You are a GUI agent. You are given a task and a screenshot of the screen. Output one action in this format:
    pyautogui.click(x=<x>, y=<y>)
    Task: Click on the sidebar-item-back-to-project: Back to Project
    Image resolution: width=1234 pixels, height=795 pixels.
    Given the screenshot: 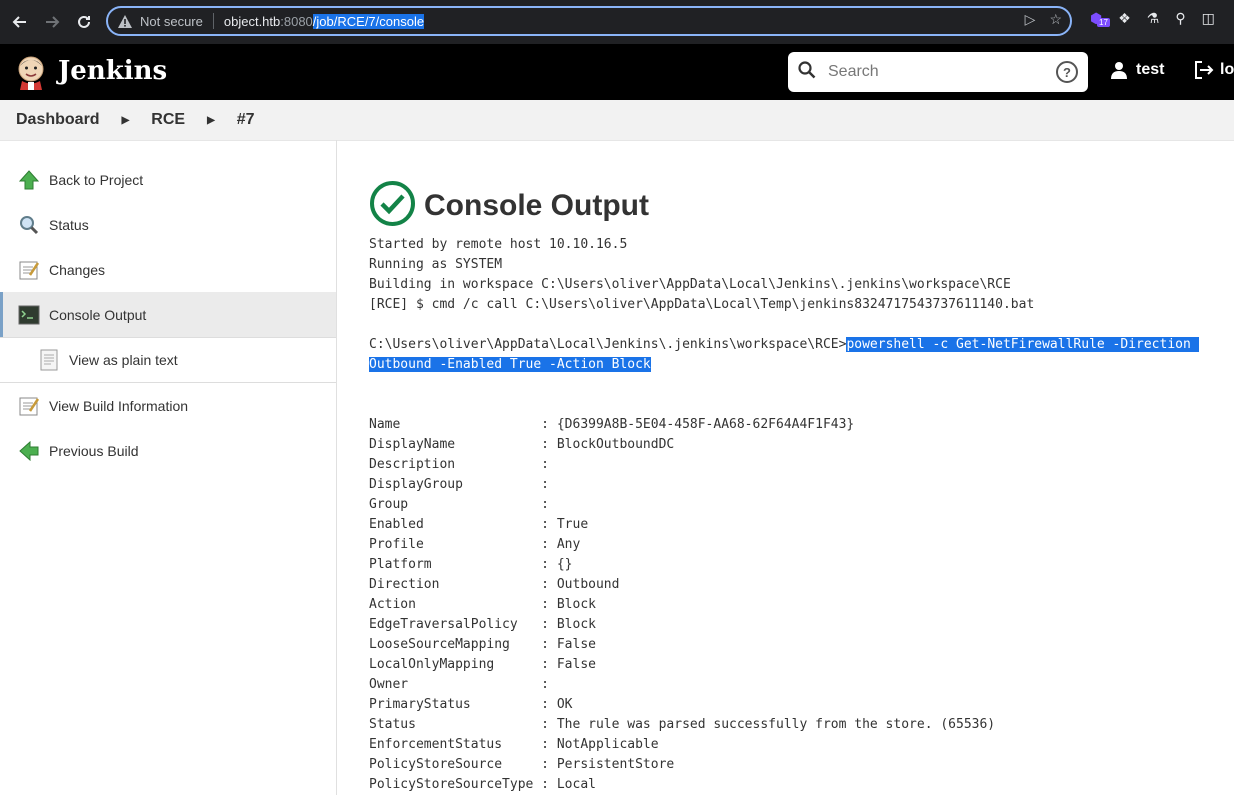 What is the action you would take?
    pyautogui.click(x=168, y=179)
    